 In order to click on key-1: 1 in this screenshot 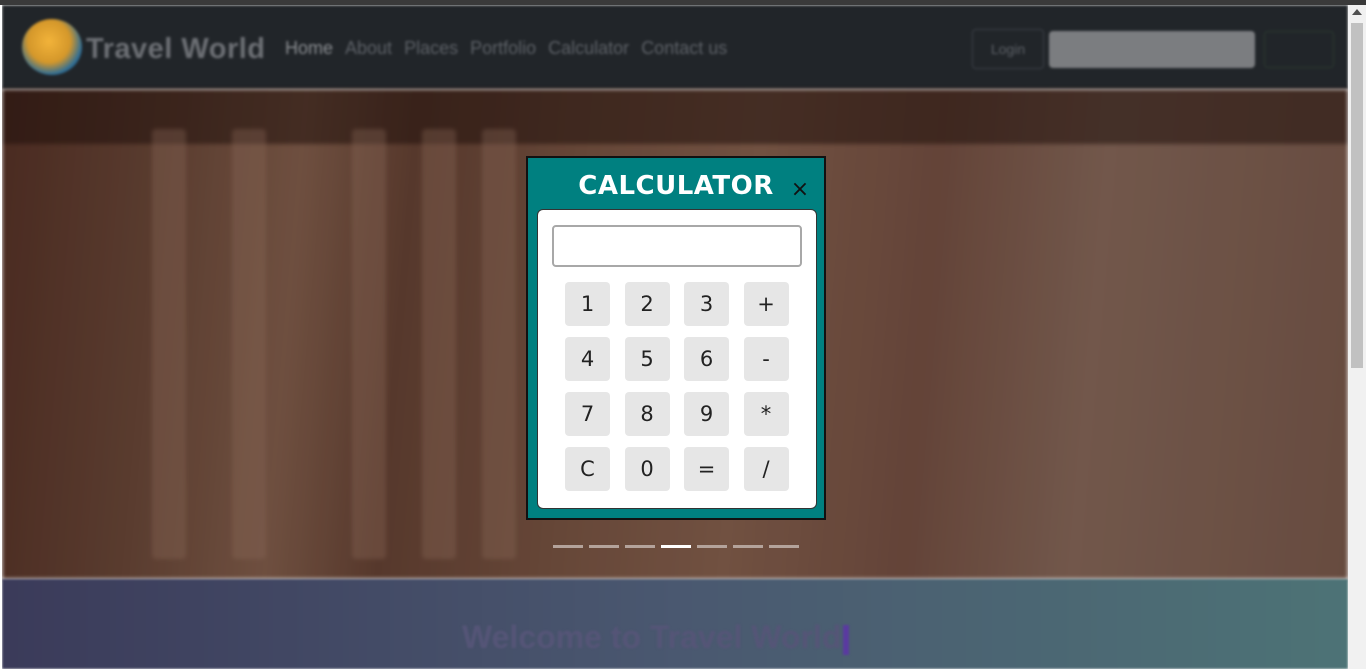, I will do `click(587, 304)`.